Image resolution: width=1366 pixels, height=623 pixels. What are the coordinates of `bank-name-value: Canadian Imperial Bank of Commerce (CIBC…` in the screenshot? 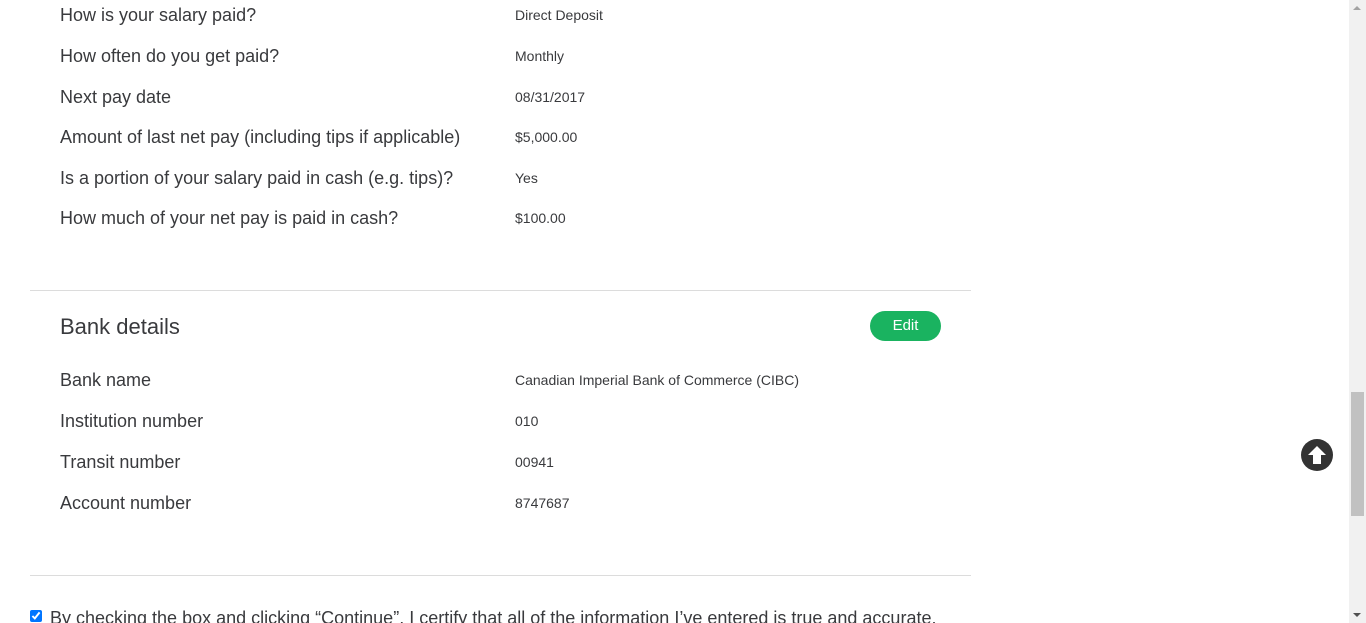 It's located at (657, 380).